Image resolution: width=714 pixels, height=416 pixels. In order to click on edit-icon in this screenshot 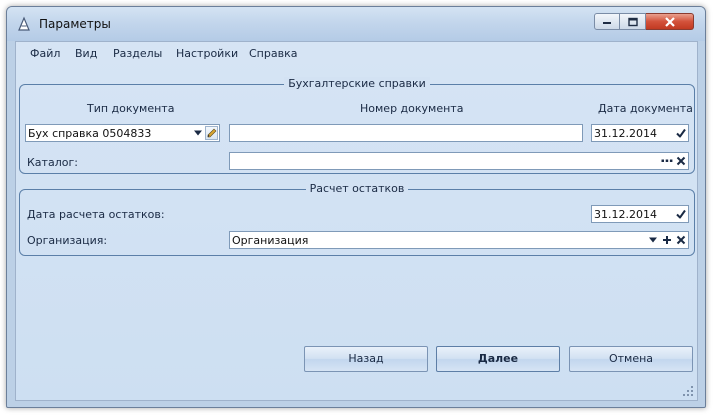, I will do `click(211, 133)`.